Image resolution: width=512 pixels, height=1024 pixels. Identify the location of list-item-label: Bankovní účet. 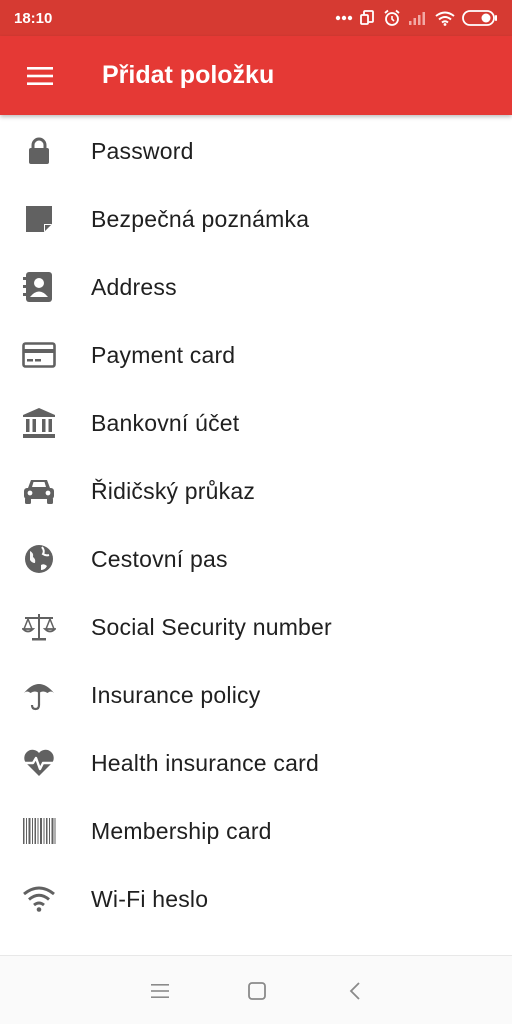
(165, 422).